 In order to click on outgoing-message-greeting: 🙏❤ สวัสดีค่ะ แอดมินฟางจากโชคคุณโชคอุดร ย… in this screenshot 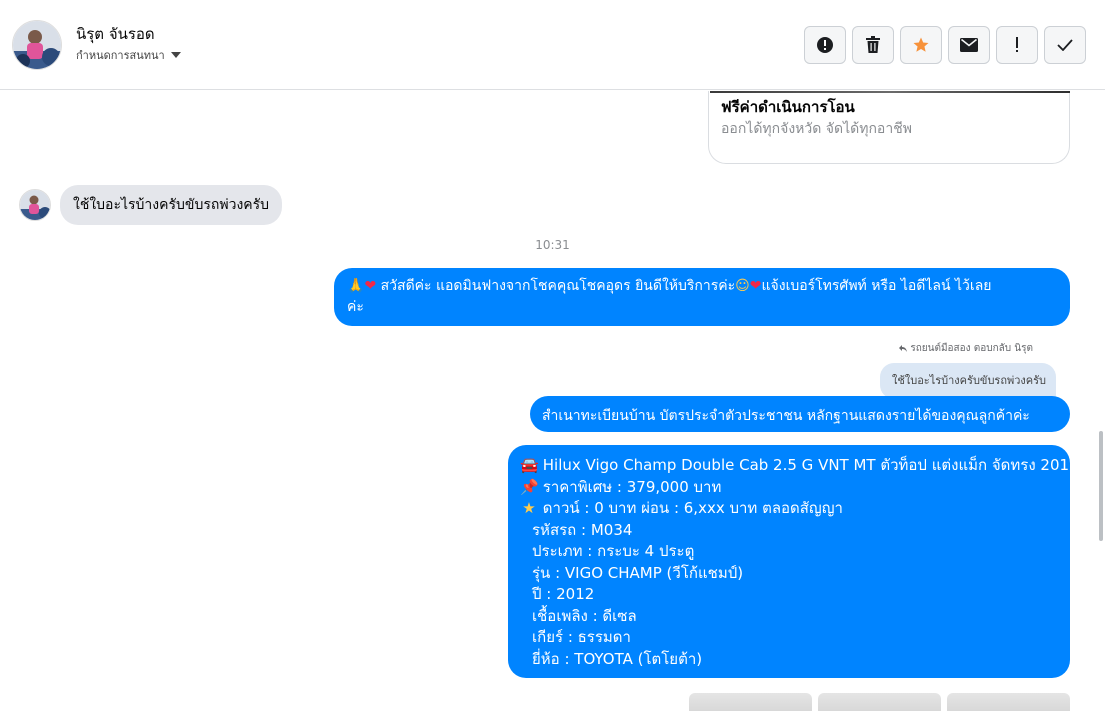, I will do `click(702, 297)`.